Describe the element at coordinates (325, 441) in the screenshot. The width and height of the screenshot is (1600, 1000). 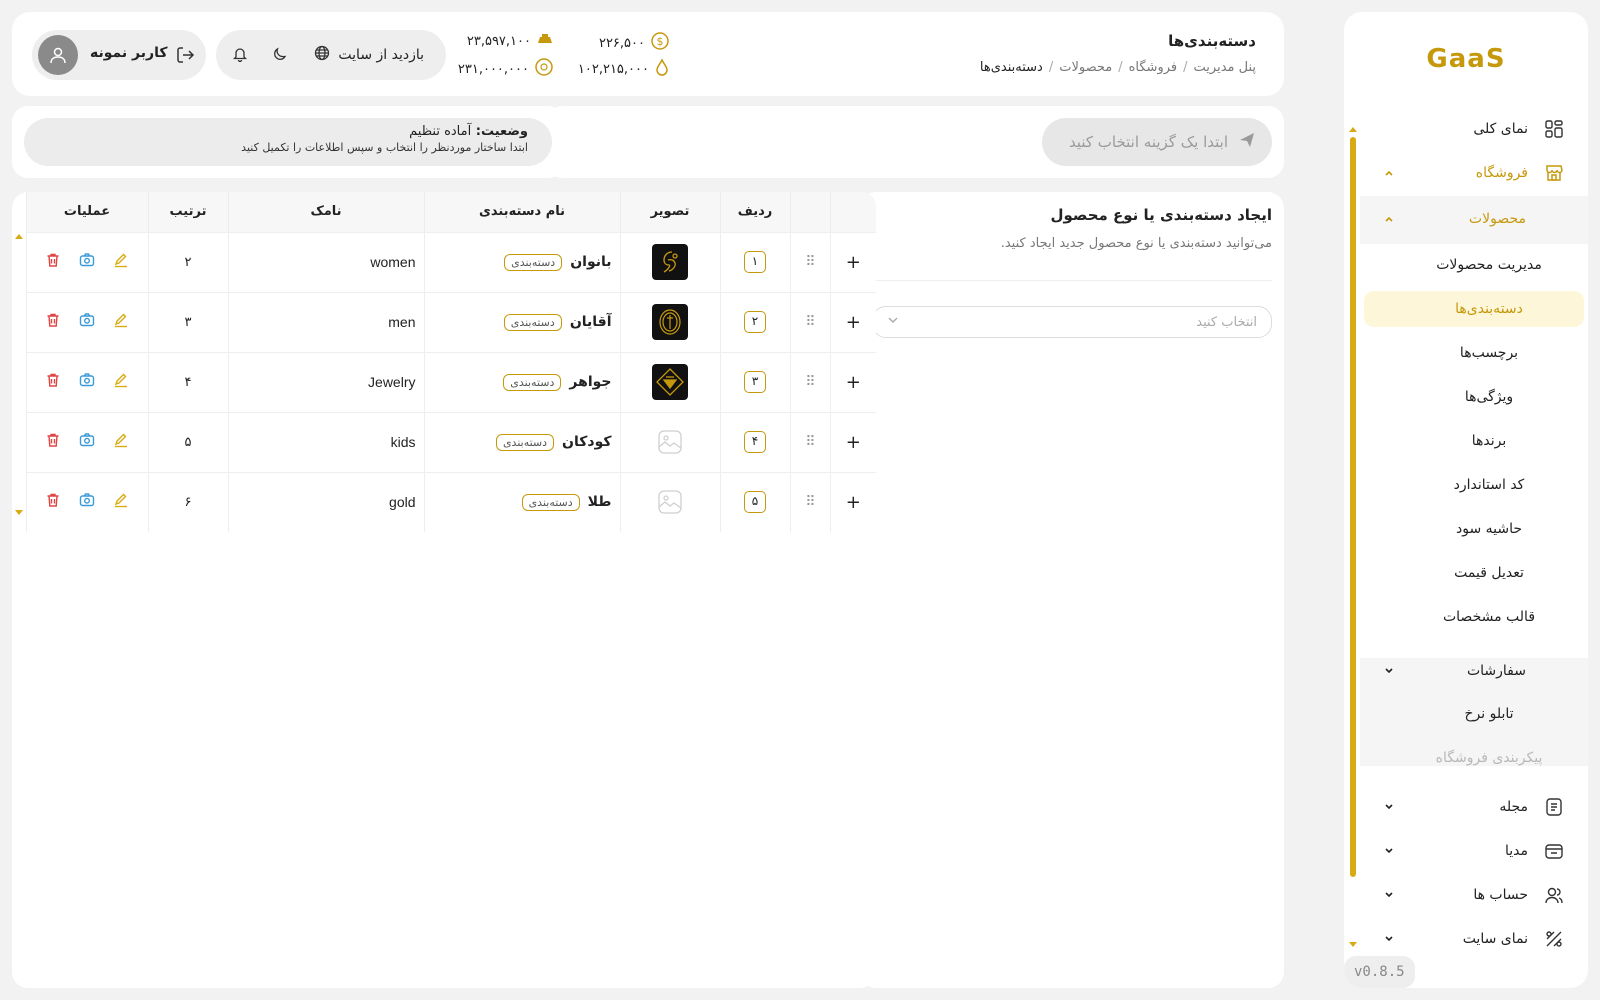
I see `category-slug: kids` at that location.